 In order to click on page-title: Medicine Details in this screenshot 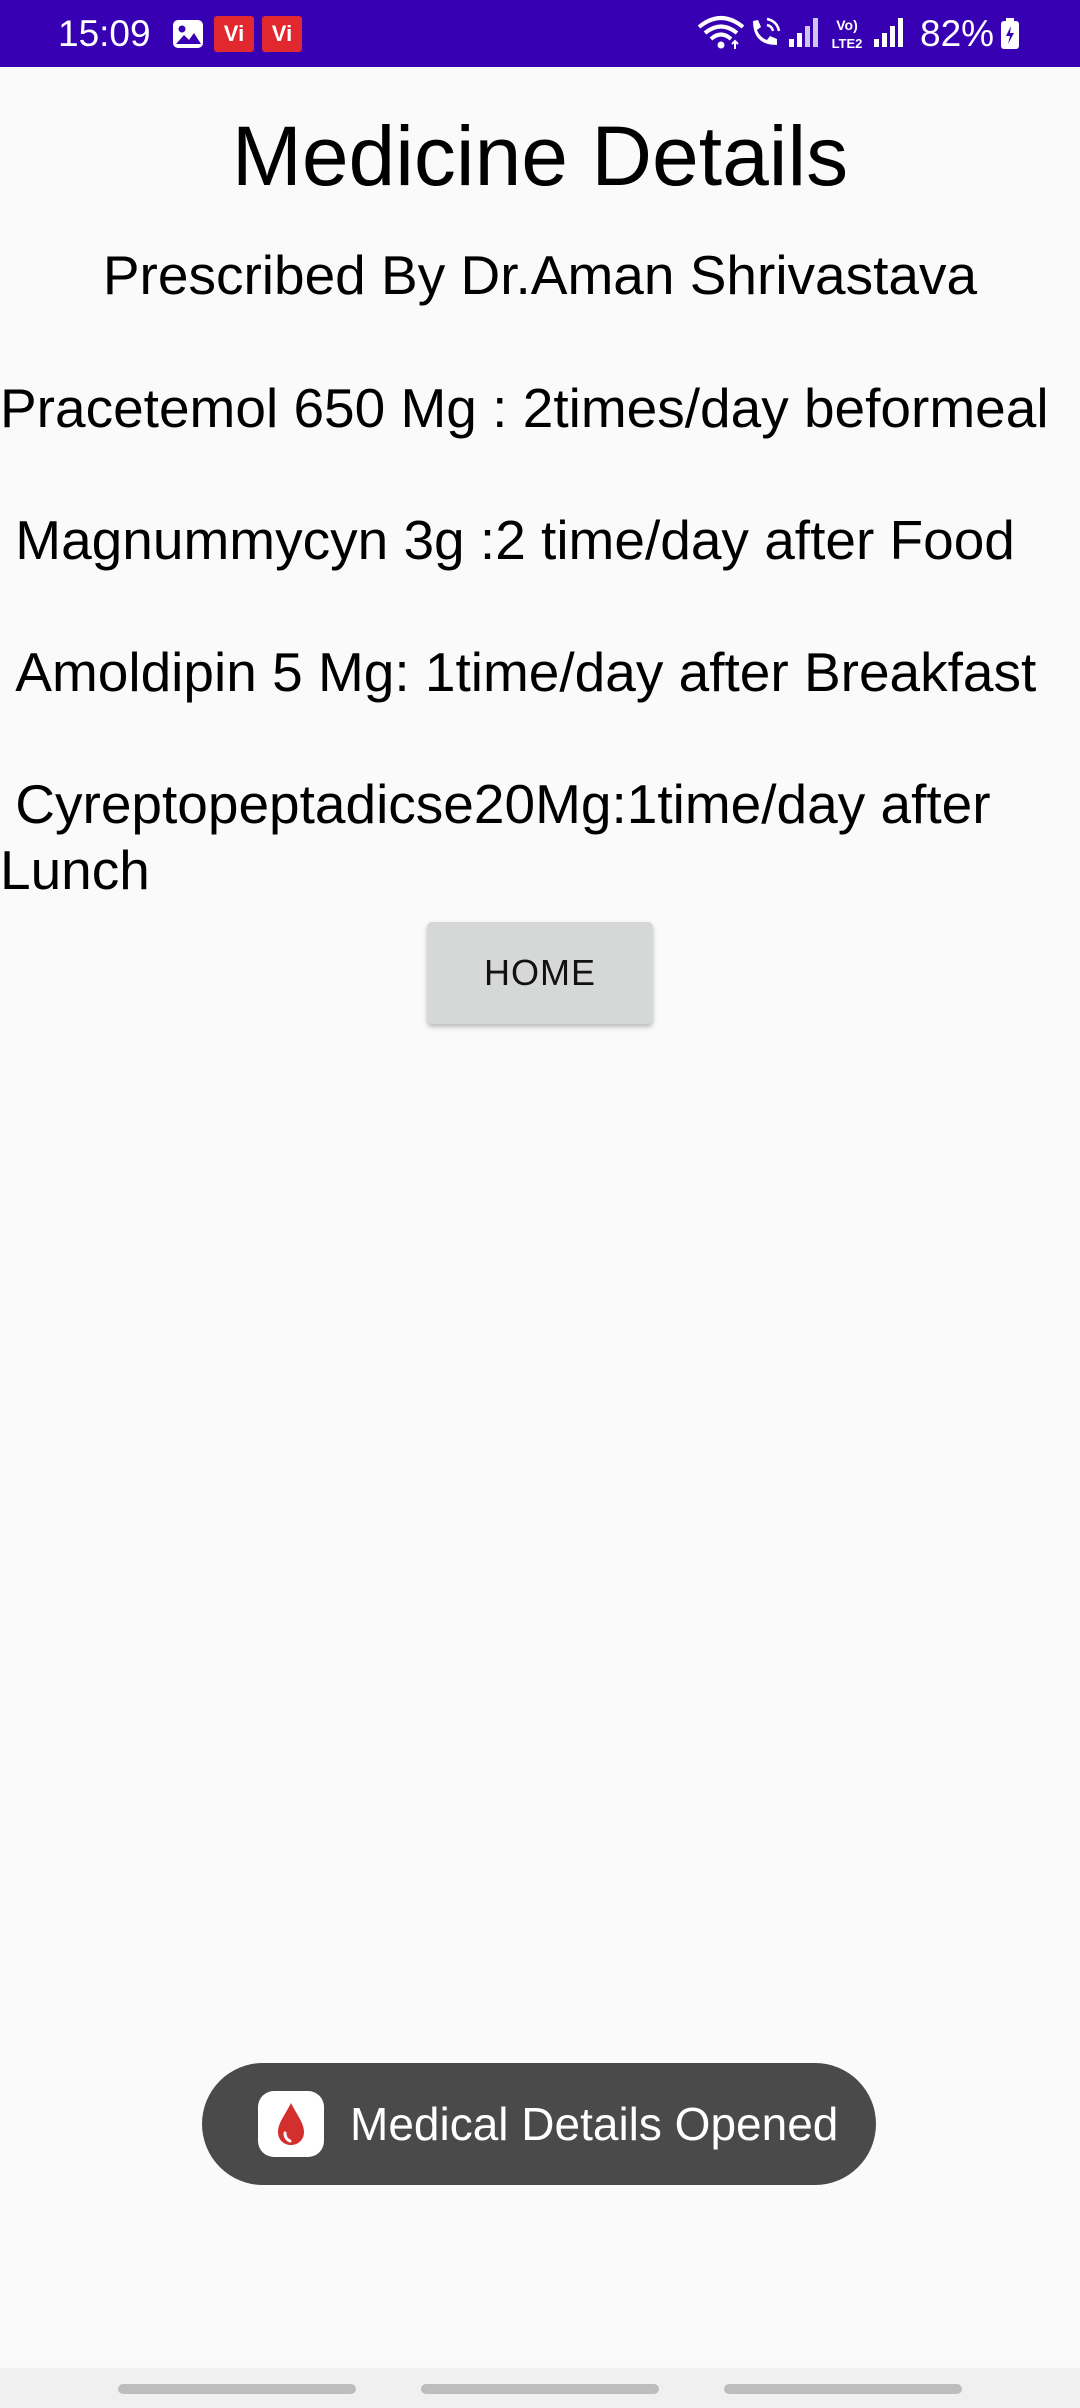, I will do `click(540, 156)`.